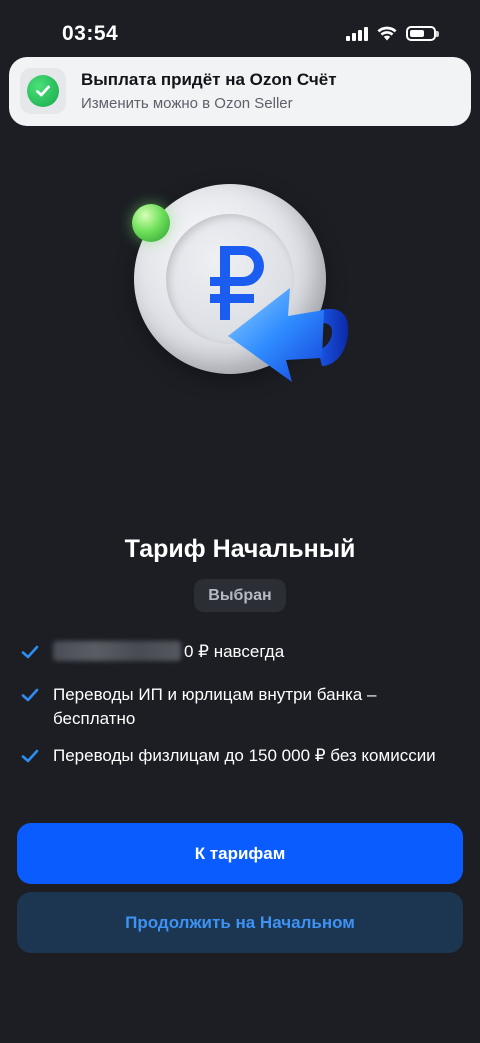  Describe the element at coordinates (258, 652) in the screenshot. I see `feature-text: 0 ₽ навсегда` at that location.